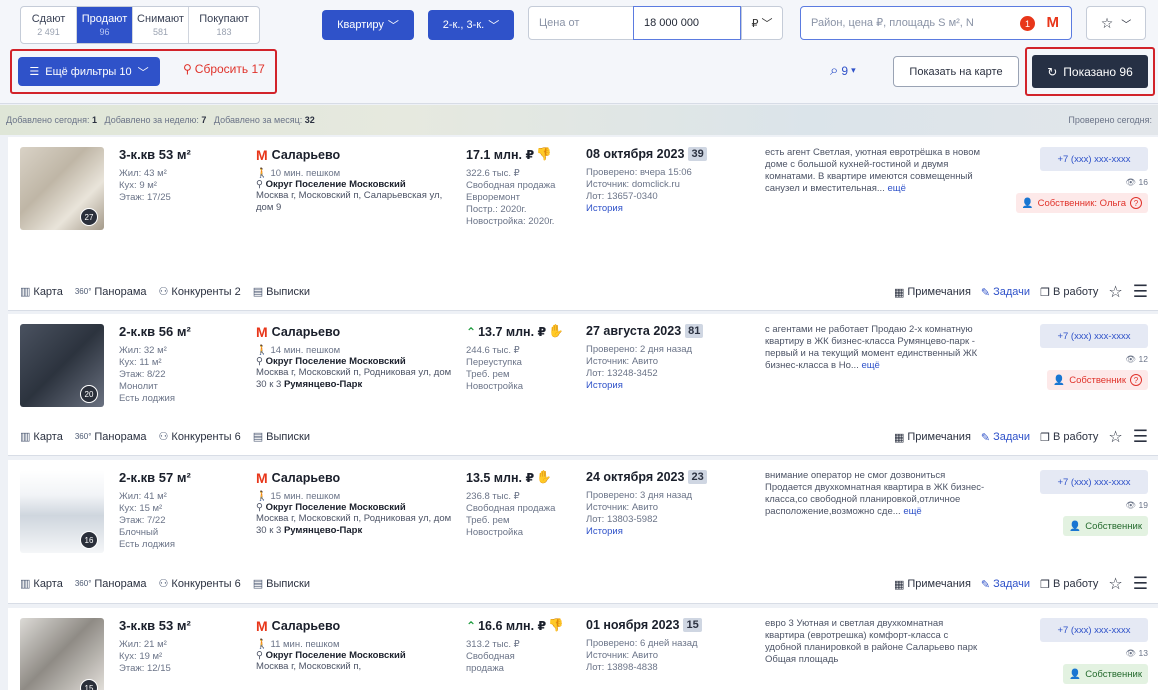 Image resolution: width=1158 pixels, height=690 pixels. What do you see at coordinates (767, 24) in the screenshot?
I see `chevron-down-icon: ﹀` at bounding box center [767, 24].